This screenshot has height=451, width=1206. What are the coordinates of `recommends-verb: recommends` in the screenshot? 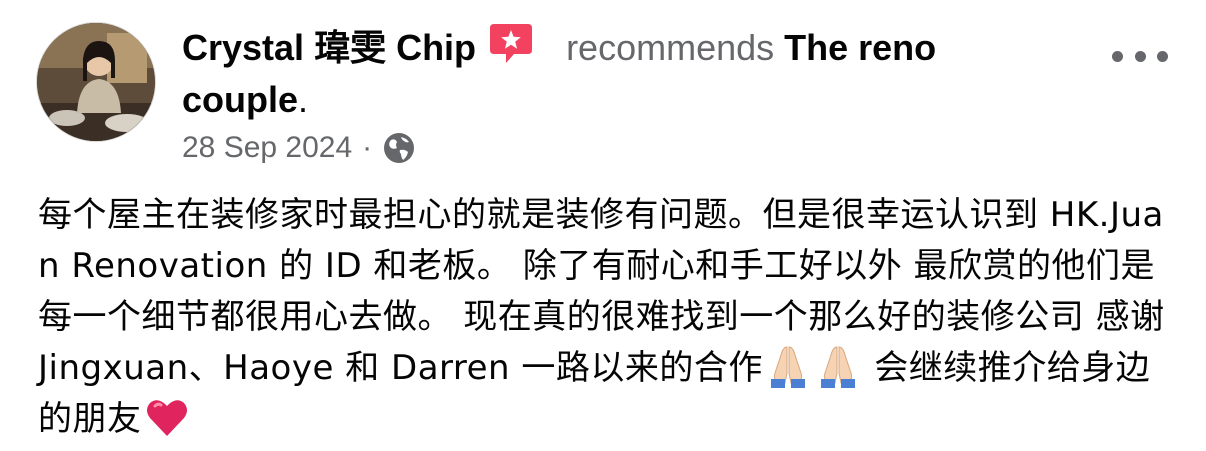 It's located at (670, 47).